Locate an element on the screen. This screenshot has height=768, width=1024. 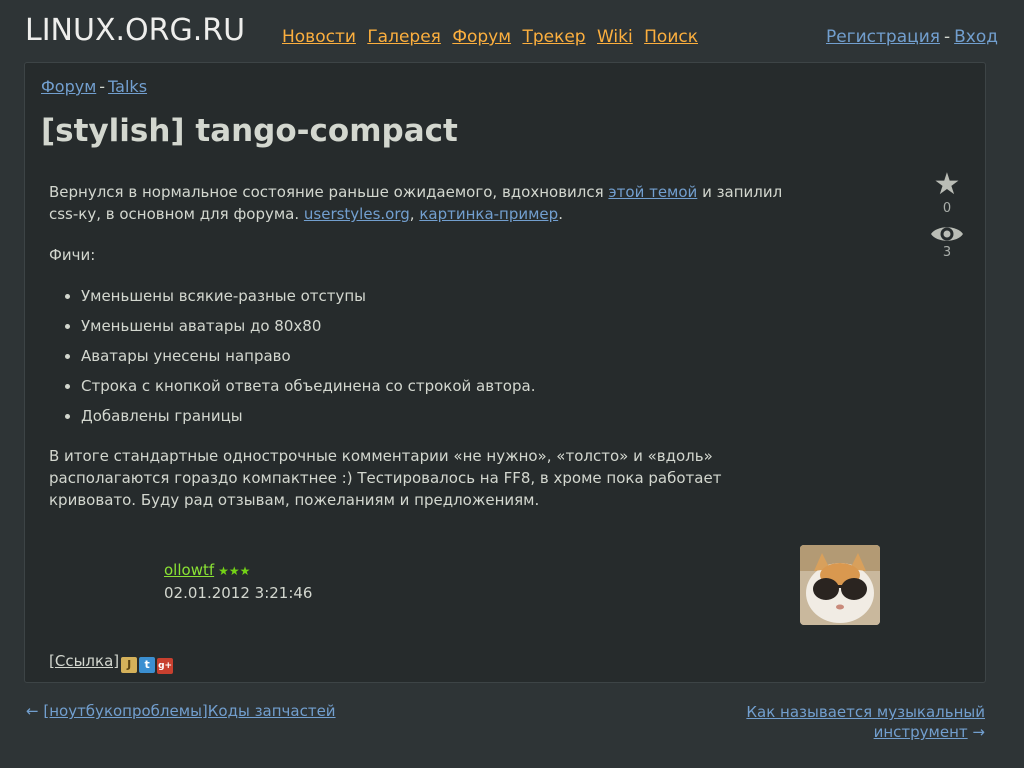
juick-icon: J is located at coordinates (129, 665).